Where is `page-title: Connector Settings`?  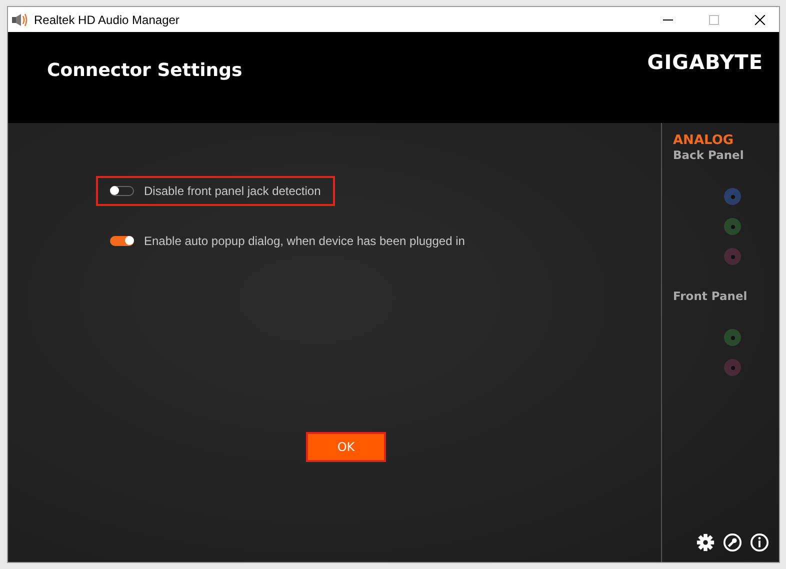
page-title: Connector Settings is located at coordinates (144, 70).